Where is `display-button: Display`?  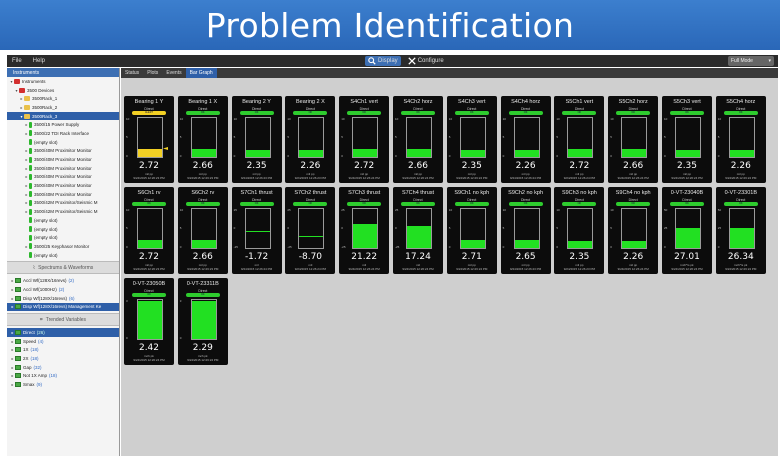
display-button: Display is located at coordinates (383, 61).